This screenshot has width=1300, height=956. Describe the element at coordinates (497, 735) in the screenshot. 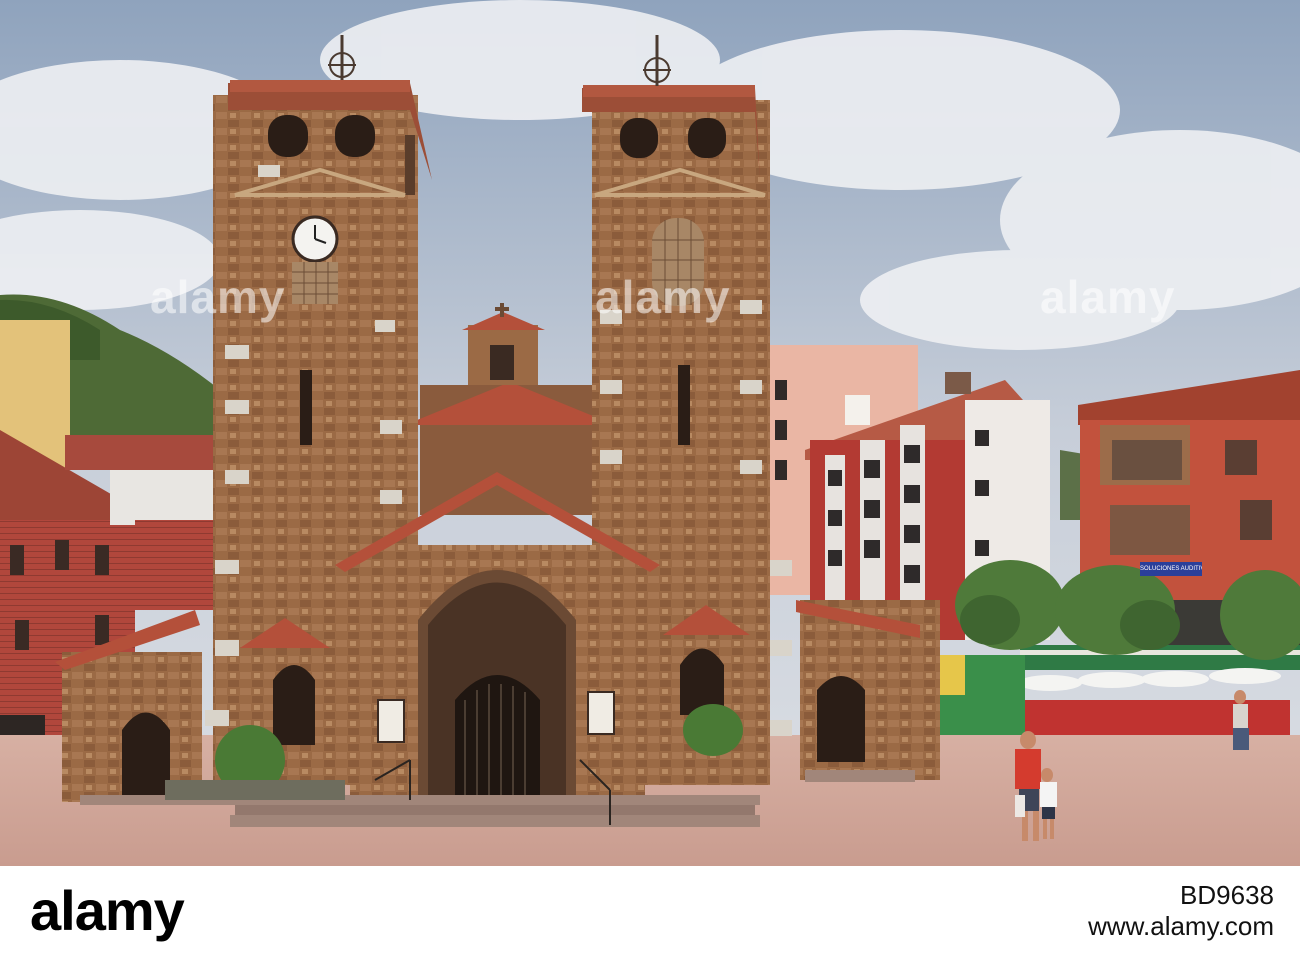

I see `church-door` at that location.